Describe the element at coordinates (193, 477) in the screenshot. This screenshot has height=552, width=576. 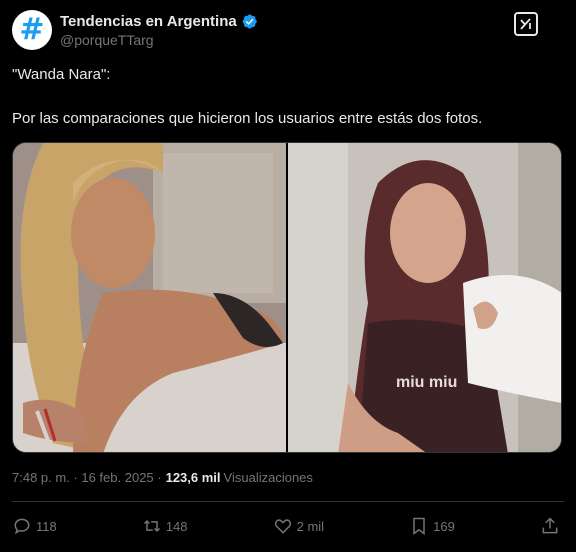
I see `views-count: 123,6 mil` at that location.